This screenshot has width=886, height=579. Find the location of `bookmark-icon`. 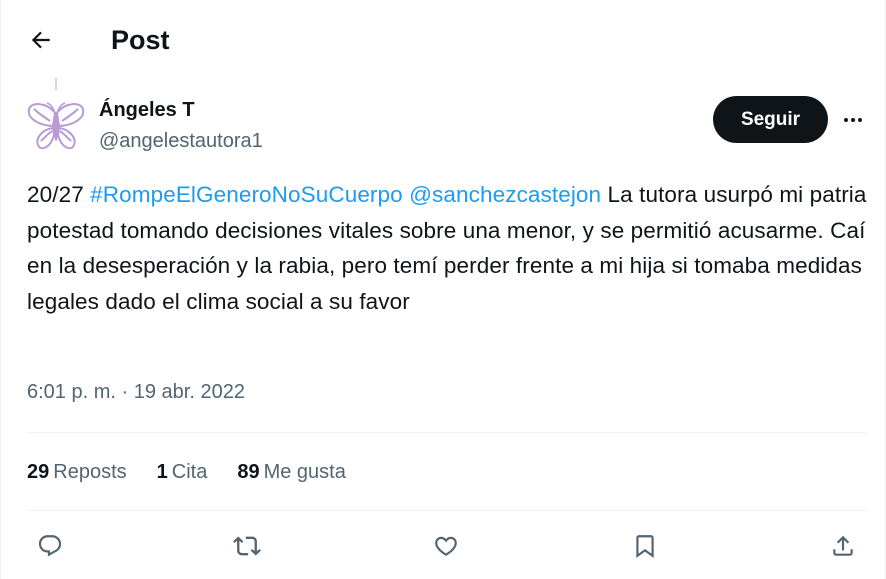

bookmark-icon is located at coordinates (645, 546).